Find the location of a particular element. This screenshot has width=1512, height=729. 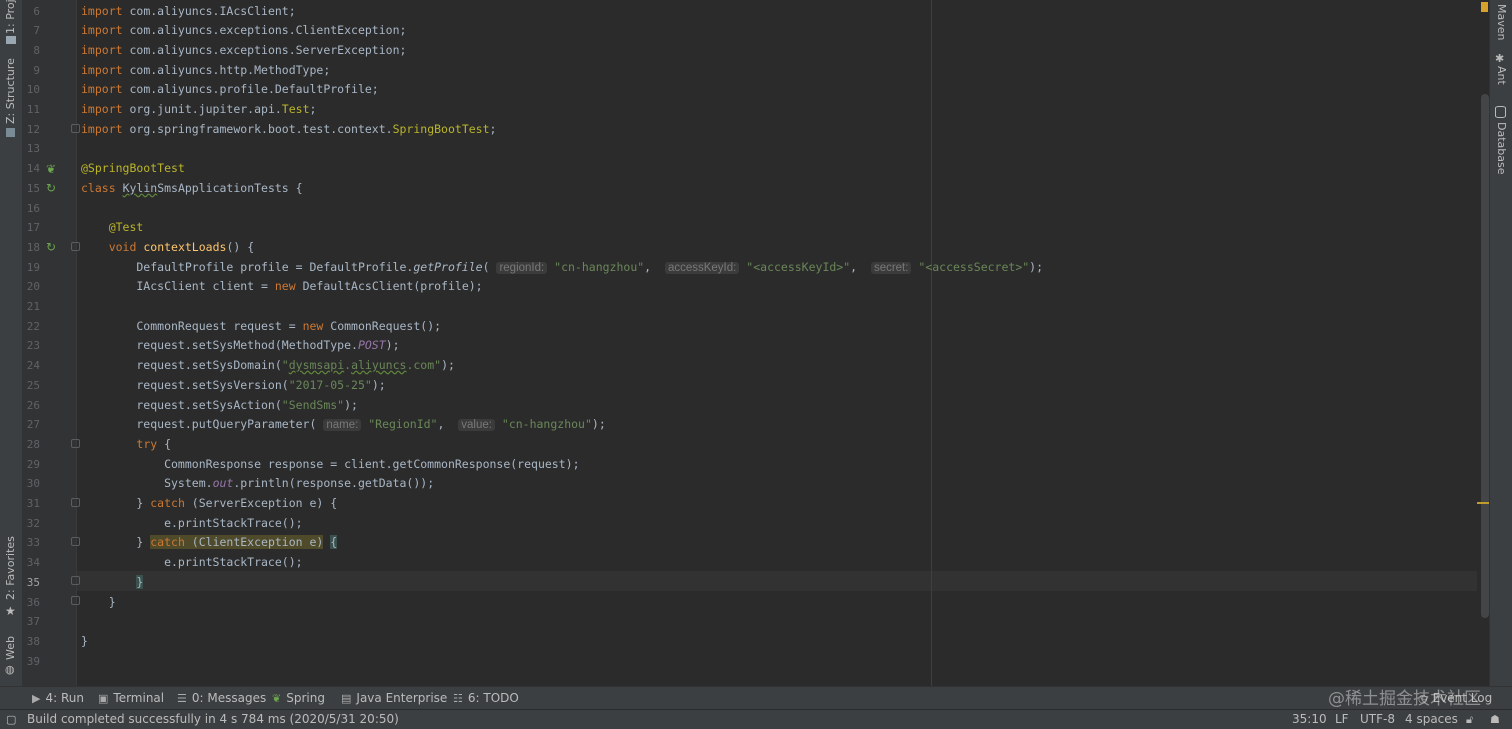

line-number: 23 is located at coordinates (31, 346).